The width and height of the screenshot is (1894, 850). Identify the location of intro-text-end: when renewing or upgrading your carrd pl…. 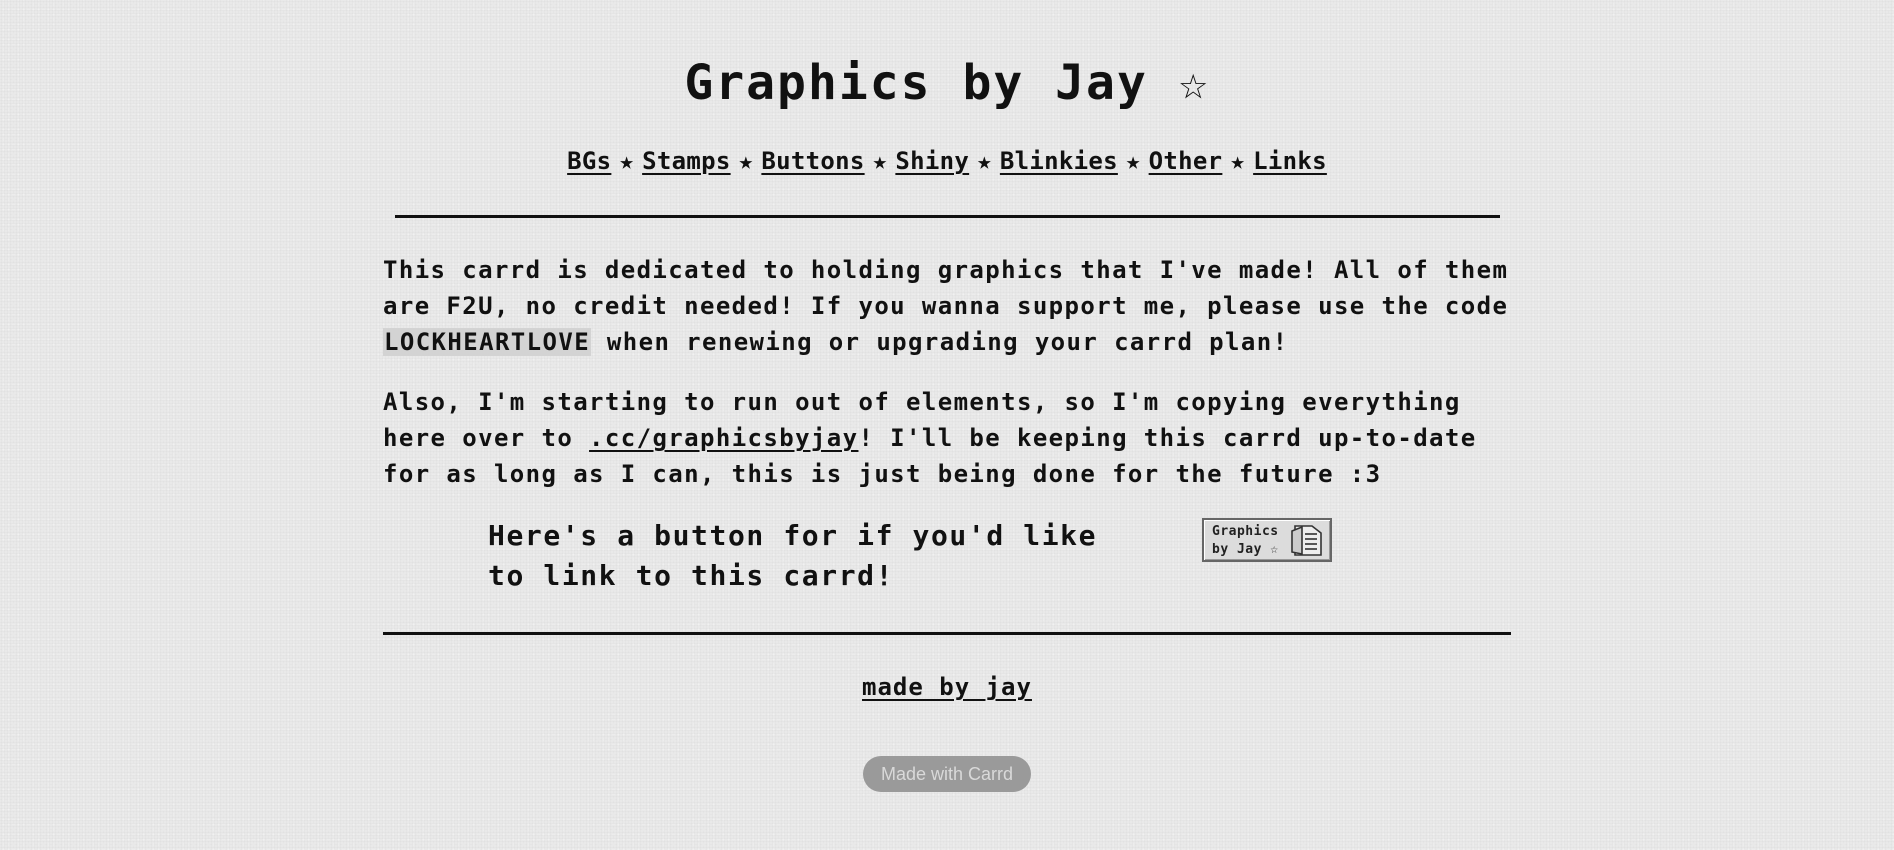
(940, 342).